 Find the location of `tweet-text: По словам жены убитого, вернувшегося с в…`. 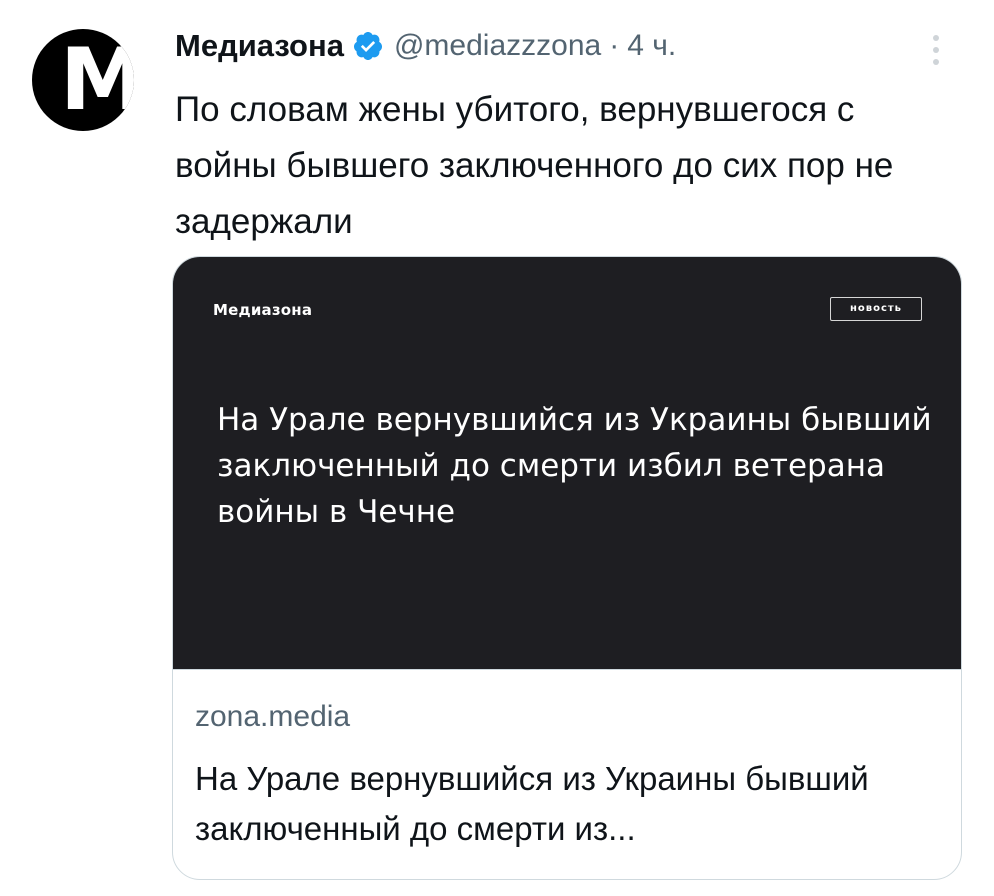

tweet-text: По словам жены убитого, вернувшегося с в… is located at coordinates (534, 165).